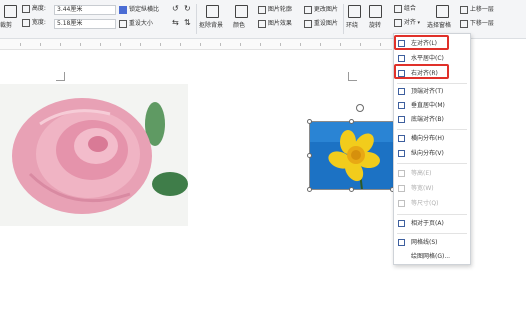  Describe the element at coordinates (432, 120) in the screenshot. I see `menu-item-align-bottom: 底端对齐(B)` at that location.